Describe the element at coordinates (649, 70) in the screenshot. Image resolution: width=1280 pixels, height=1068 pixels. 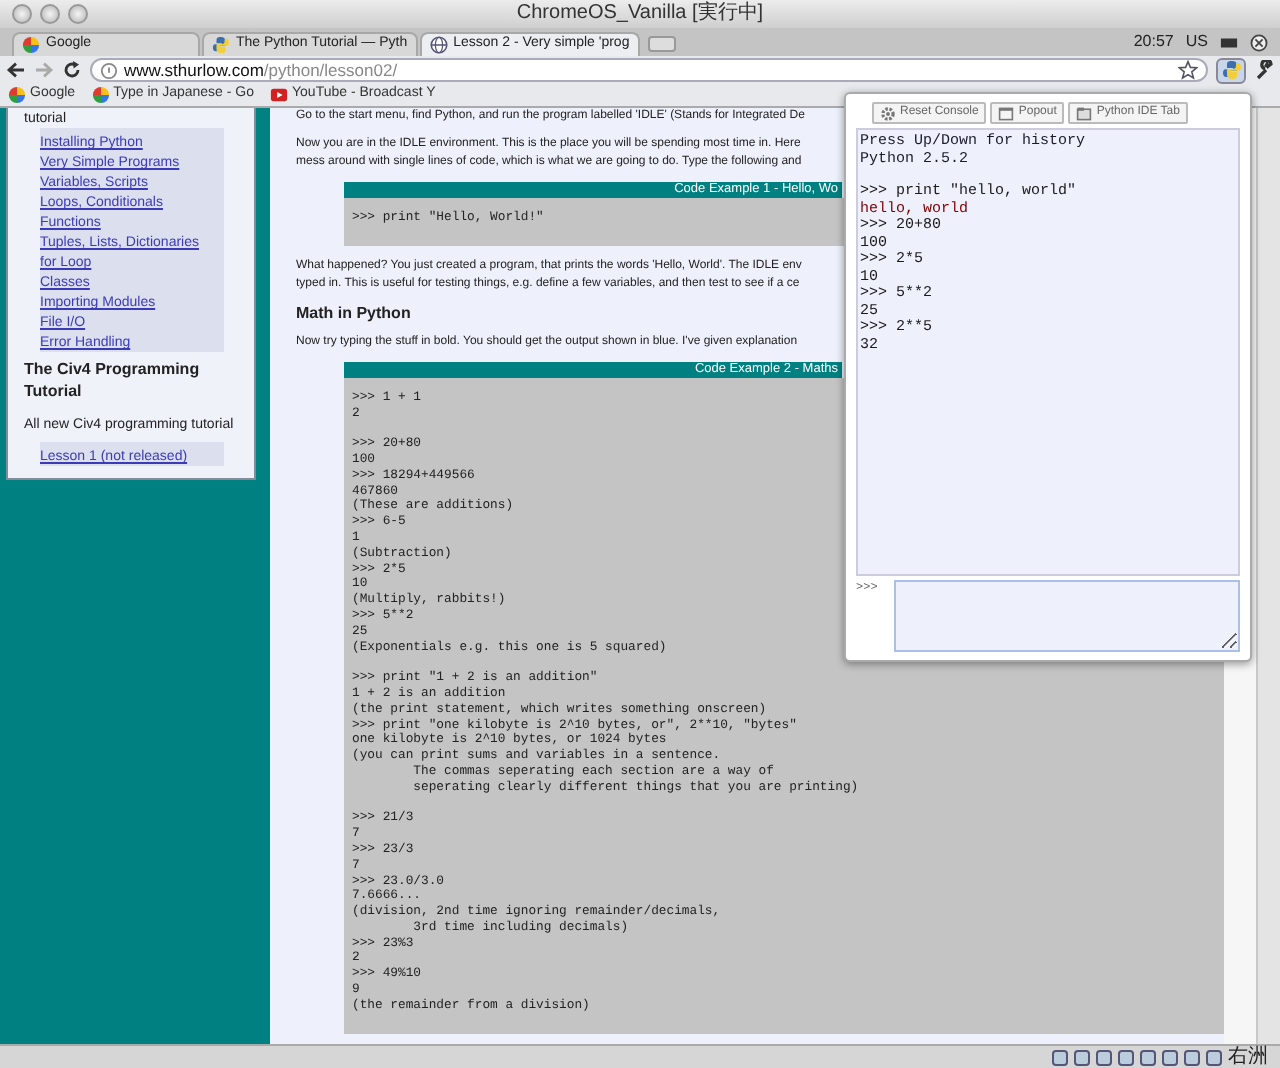
I see `address-bar: www.sthurlow.com/python/lesson02/` at that location.